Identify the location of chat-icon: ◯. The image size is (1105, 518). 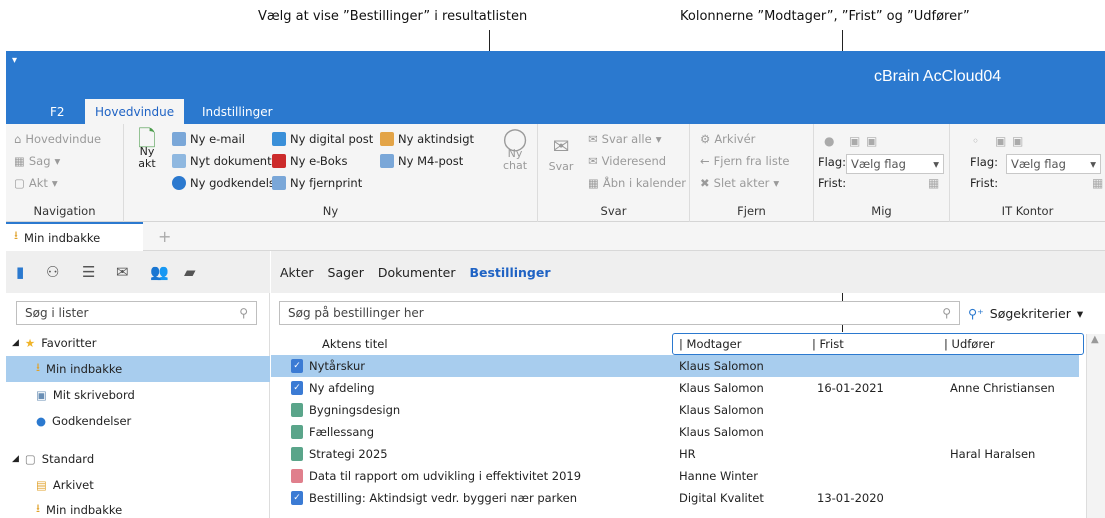
(515, 139).